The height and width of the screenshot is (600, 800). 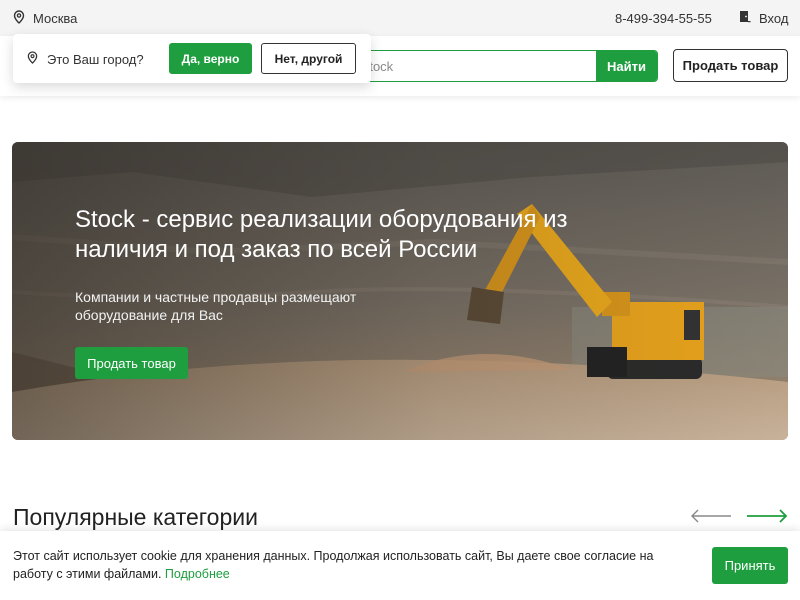 What do you see at coordinates (131, 363) in the screenshot?
I see `hero-sell-button: Продать товар` at bounding box center [131, 363].